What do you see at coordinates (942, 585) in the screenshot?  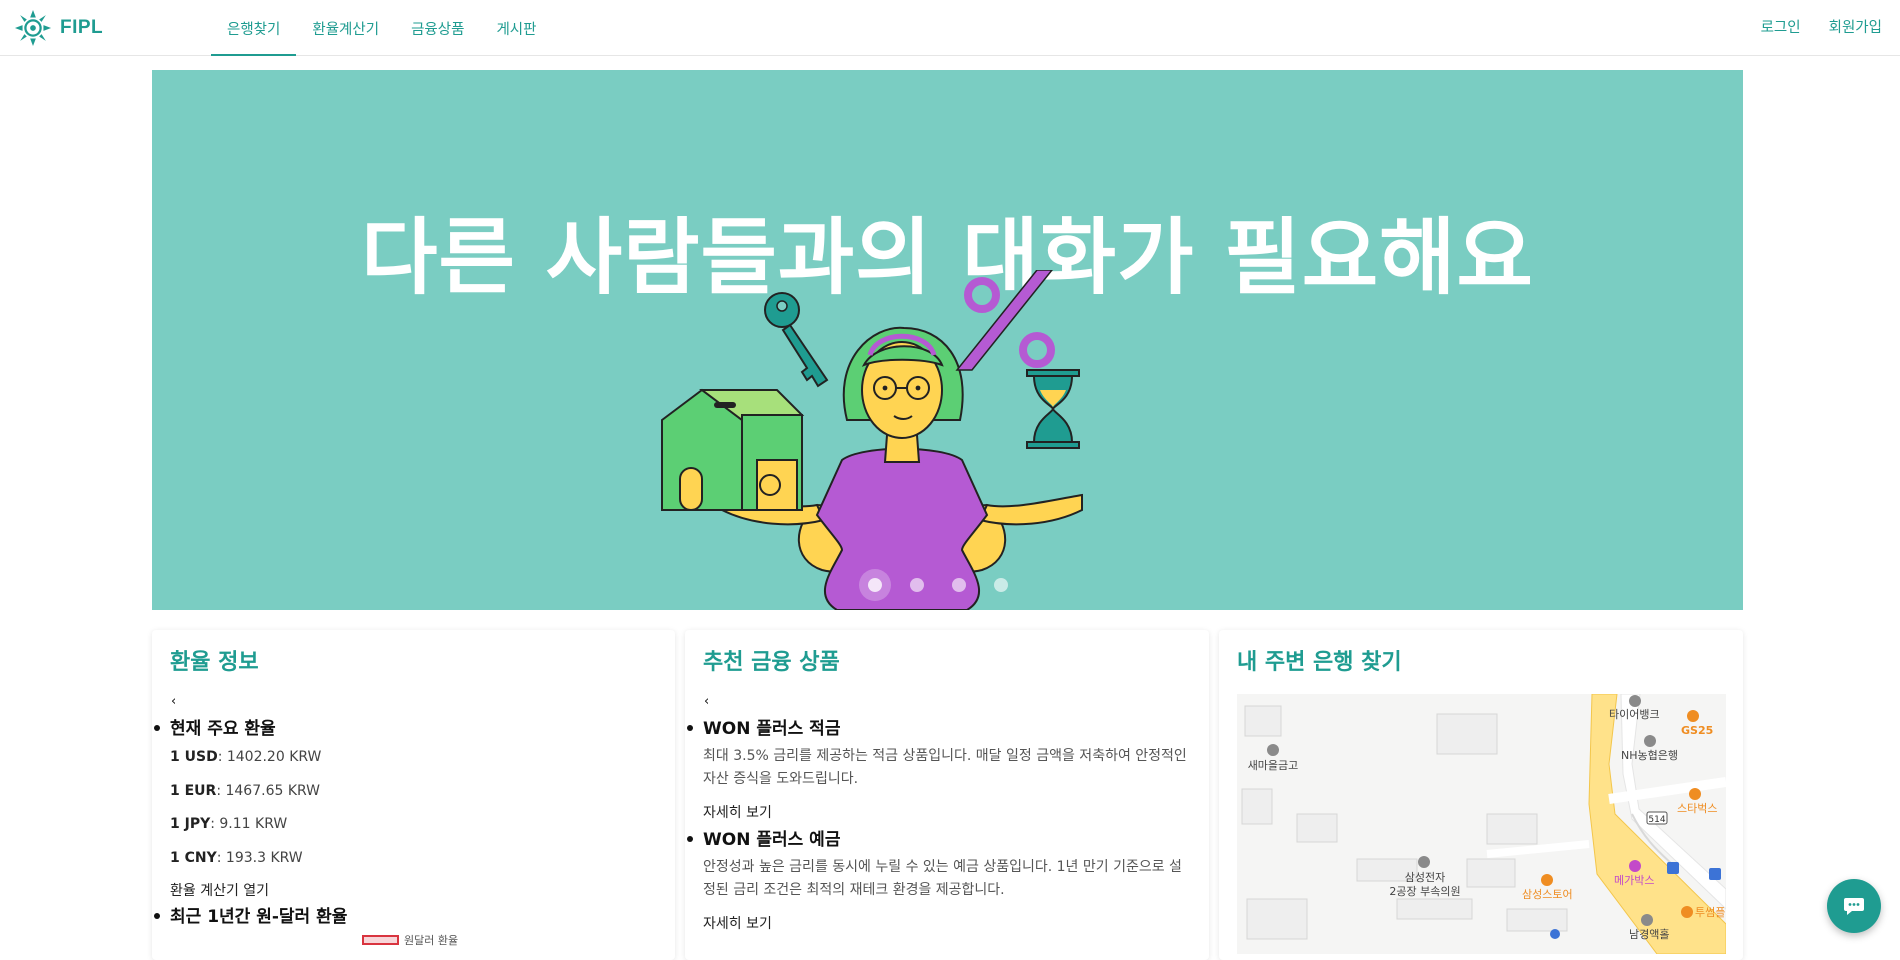 I see `carousel-indicators` at bounding box center [942, 585].